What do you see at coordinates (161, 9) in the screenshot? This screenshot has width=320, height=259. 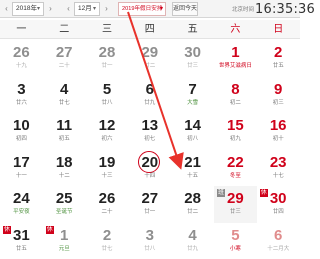 I see `chevron-down-icon: ▾` at bounding box center [161, 9].